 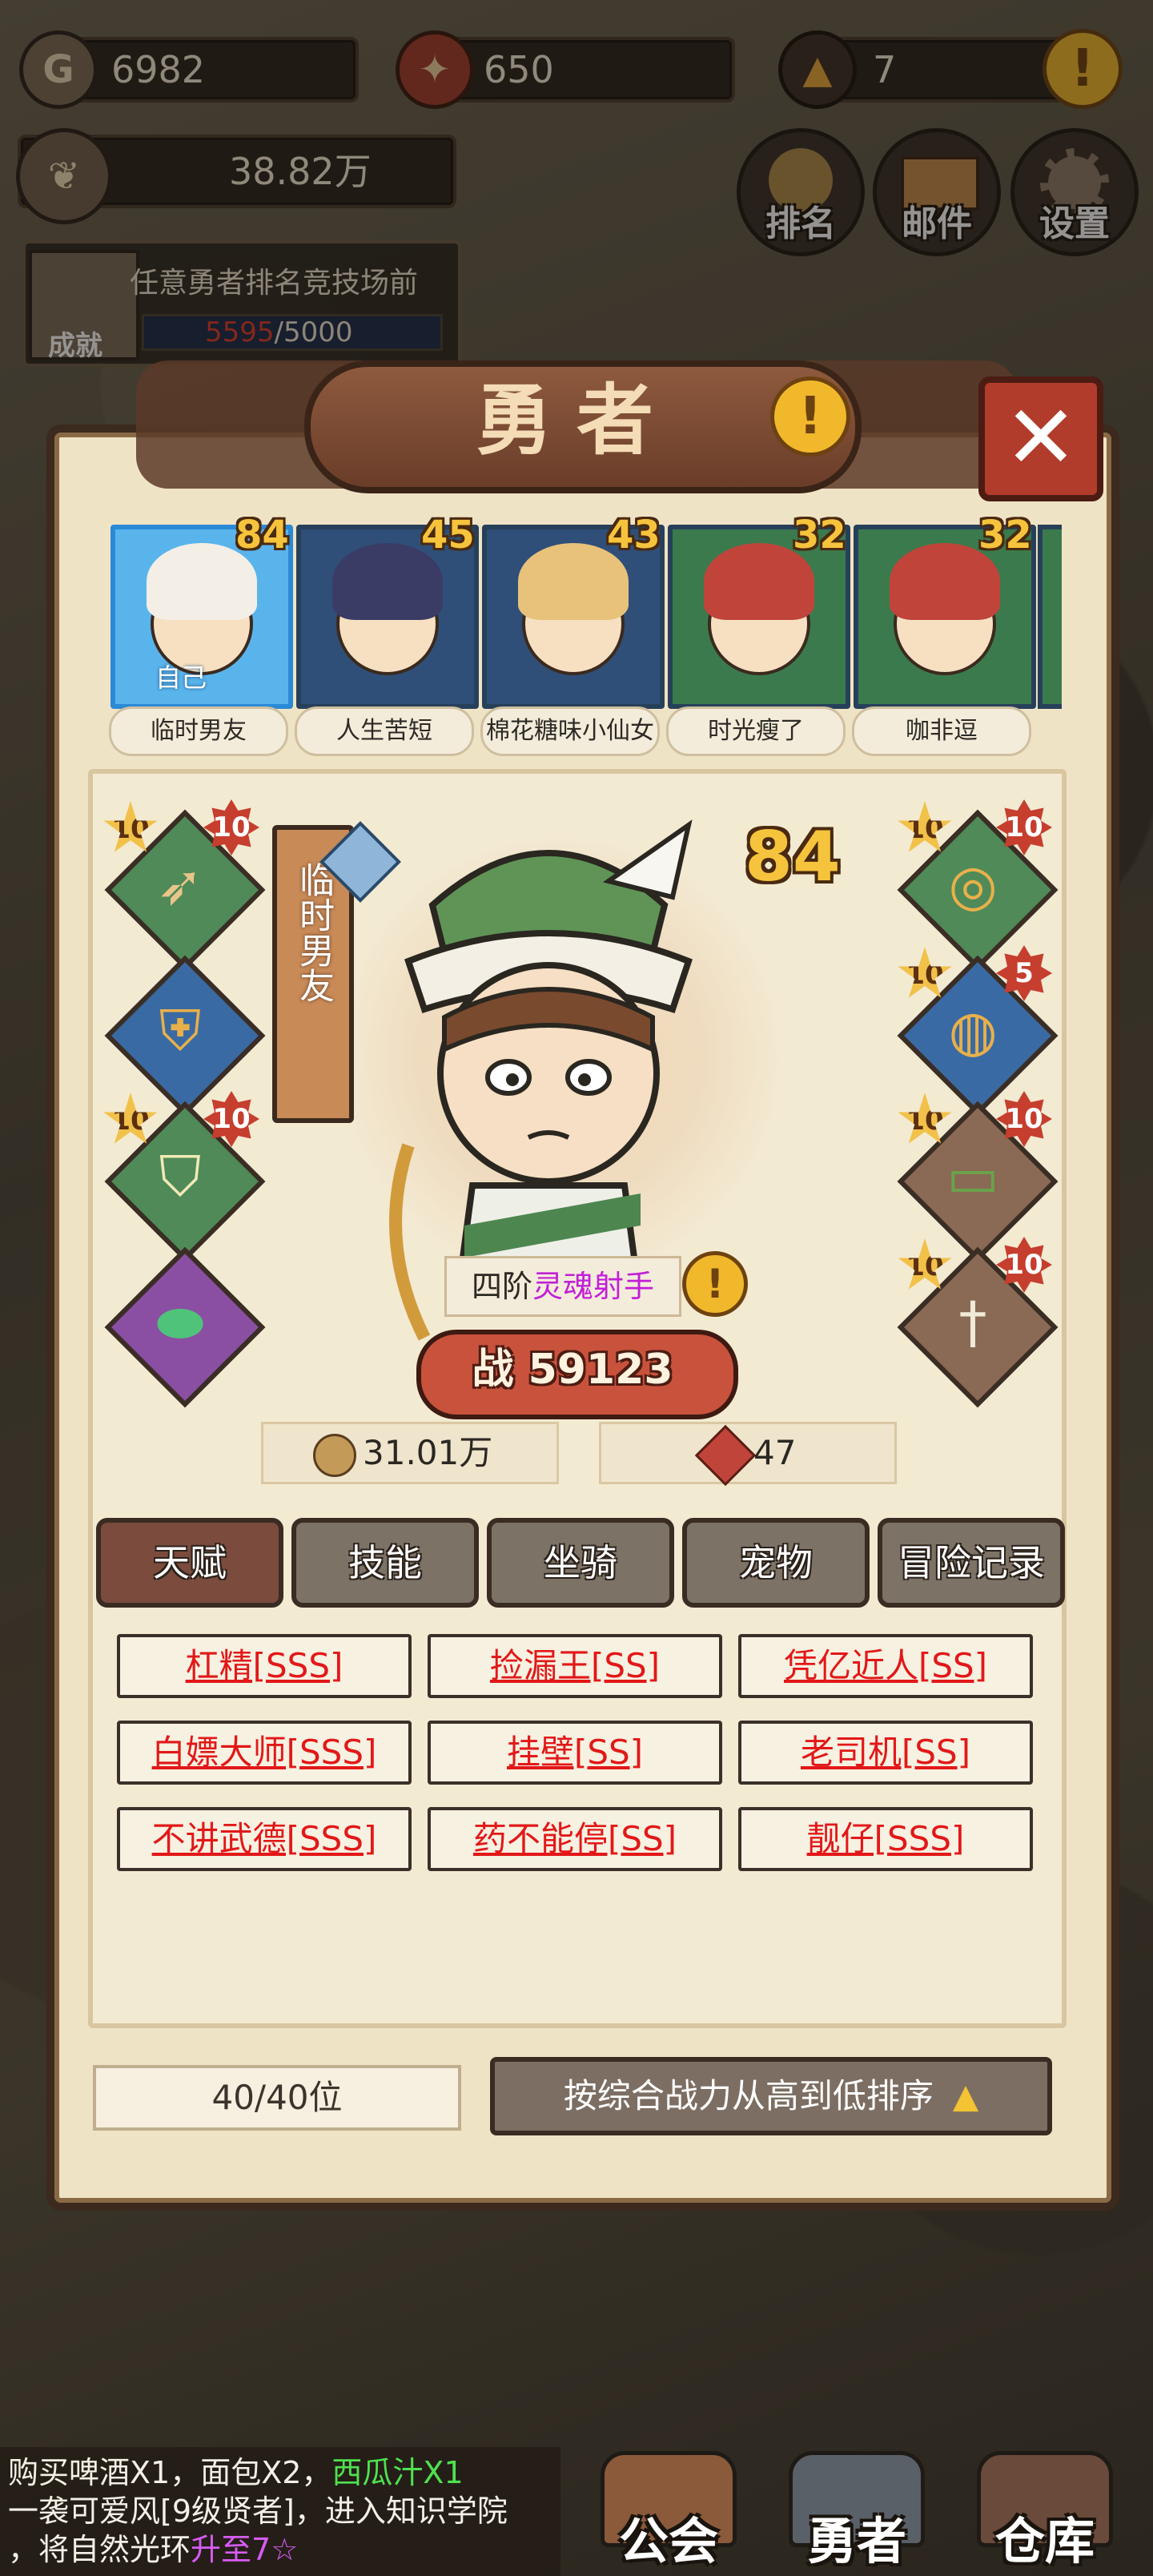 I want to click on nav-guild-label: 公会, so click(x=668, y=2541).